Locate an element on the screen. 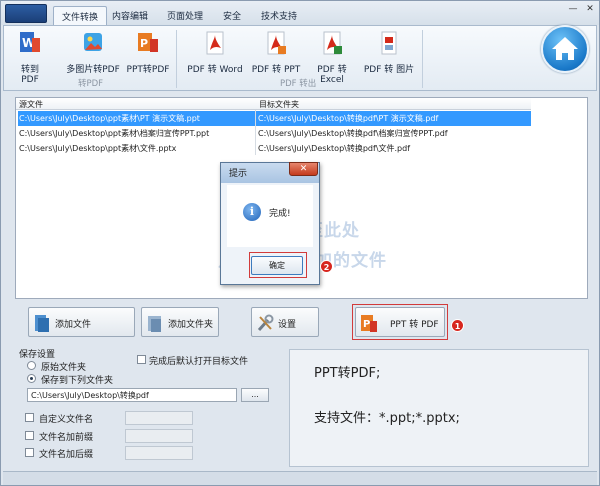 This screenshot has height=486, width=600. settings-label: 设置 is located at coordinates (287, 325).